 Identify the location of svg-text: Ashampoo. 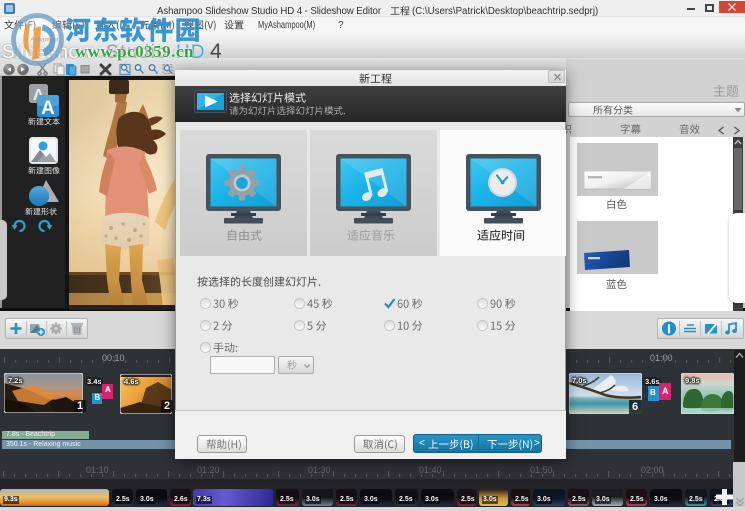
(45, 39).